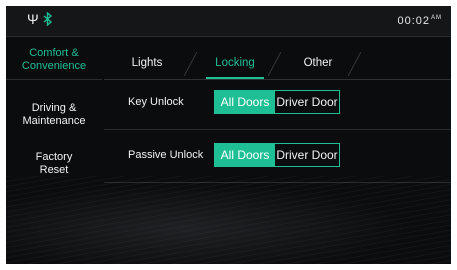 The width and height of the screenshot is (457, 270). I want to click on bluetooth-icon, so click(48, 21).